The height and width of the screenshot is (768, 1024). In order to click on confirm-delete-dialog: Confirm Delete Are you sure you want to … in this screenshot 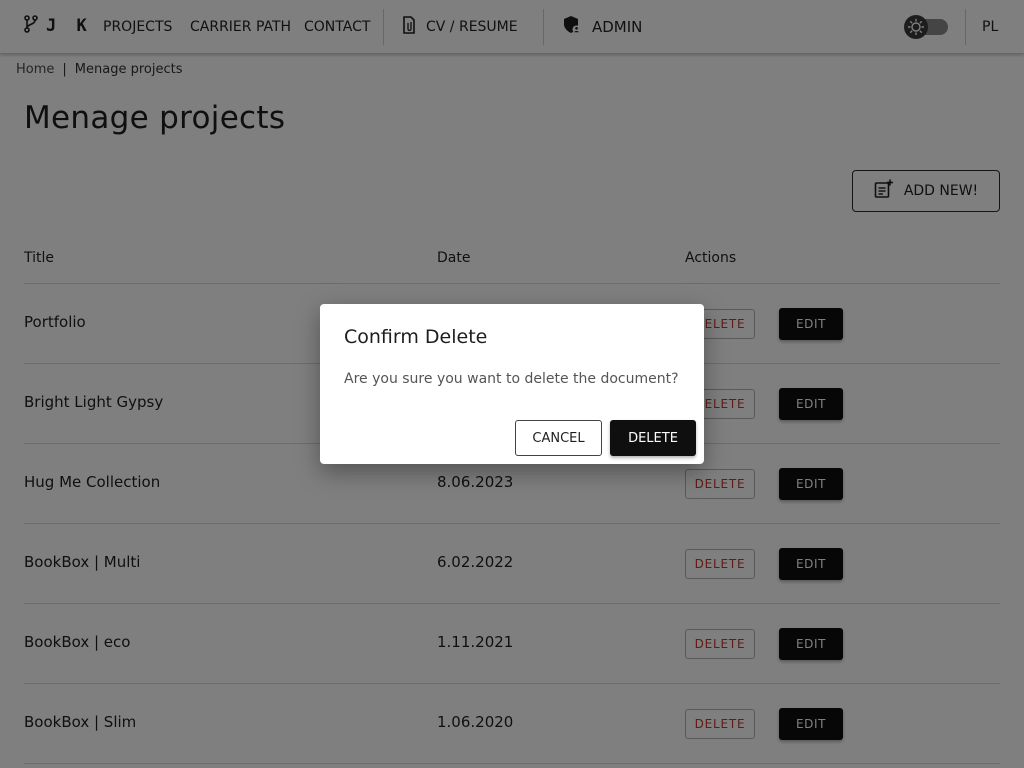, I will do `click(512, 384)`.